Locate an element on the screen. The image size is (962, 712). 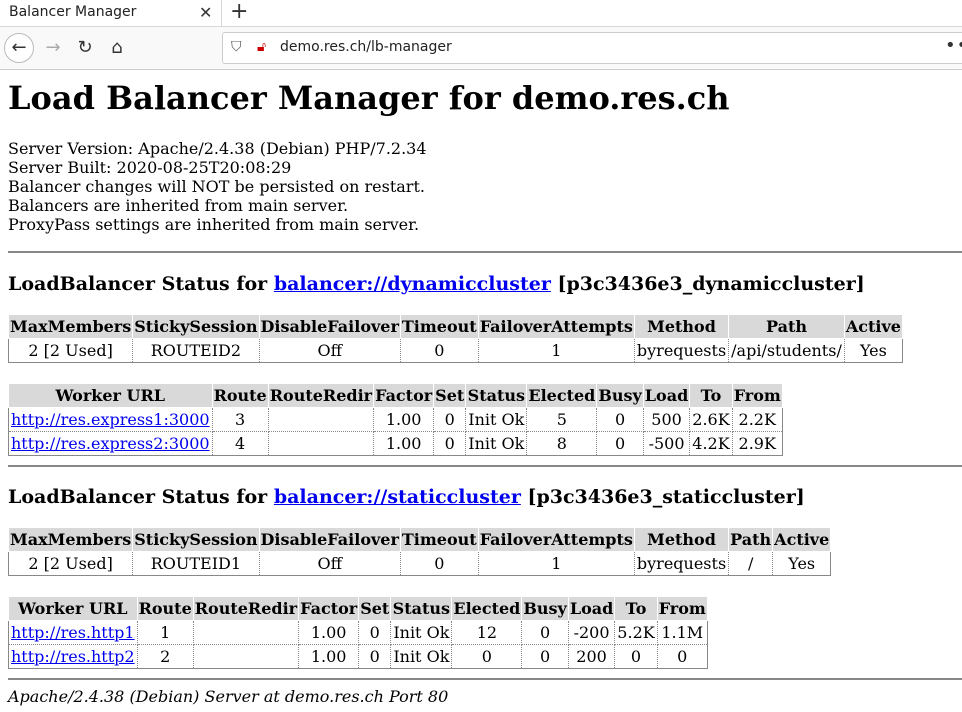
table-cell: 4.2K is located at coordinates (711, 443).